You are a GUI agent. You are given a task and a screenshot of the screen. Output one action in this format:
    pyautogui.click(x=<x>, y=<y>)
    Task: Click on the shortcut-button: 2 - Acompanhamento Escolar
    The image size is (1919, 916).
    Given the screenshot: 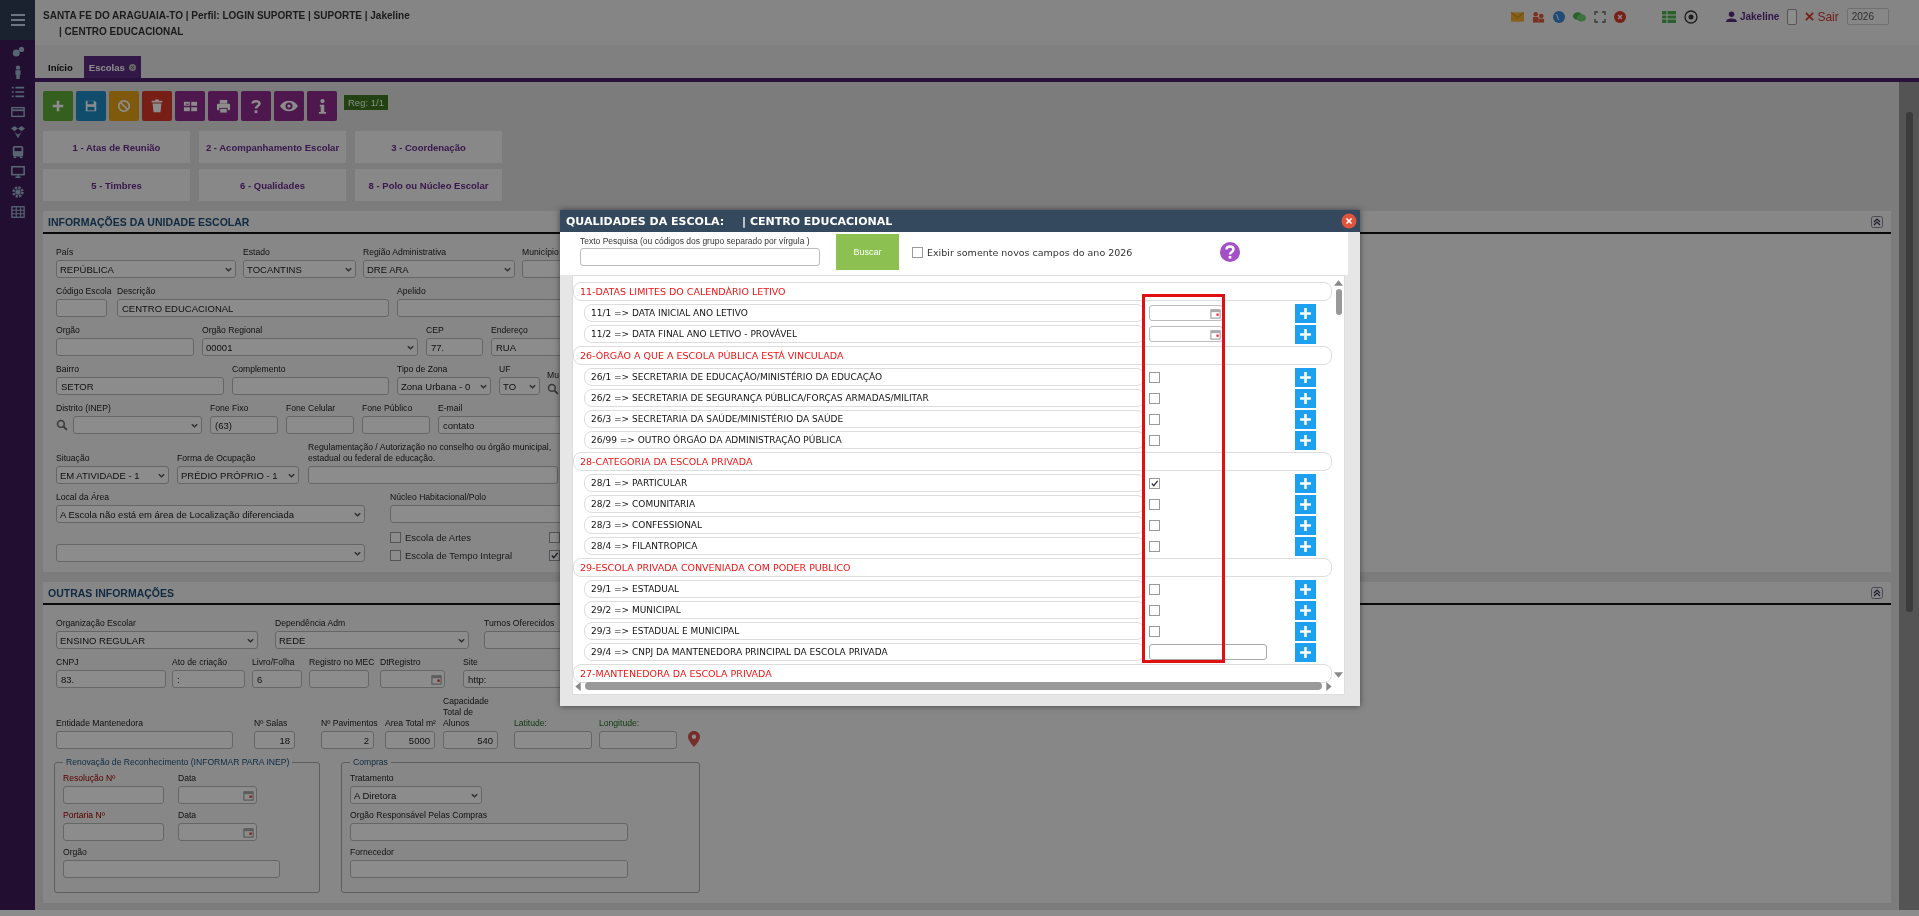 What is the action you would take?
    pyautogui.click(x=272, y=147)
    